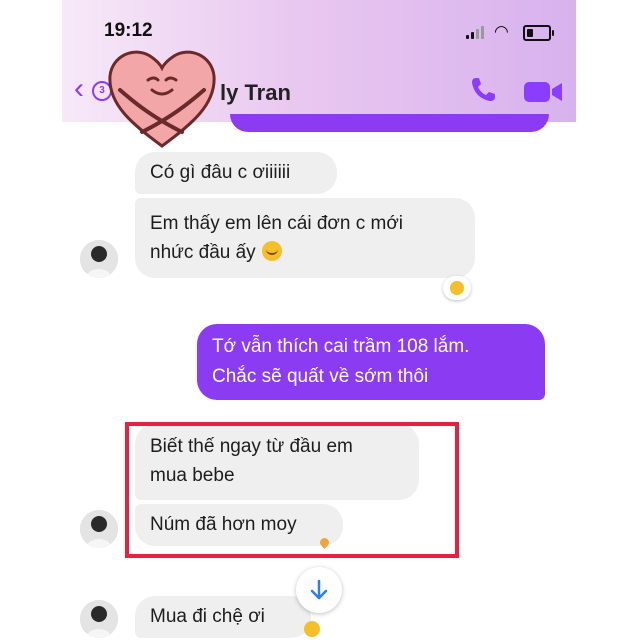 The width and height of the screenshot is (640, 640). Describe the element at coordinates (255, 93) in the screenshot. I see `contact-name: ly Tran` at that location.